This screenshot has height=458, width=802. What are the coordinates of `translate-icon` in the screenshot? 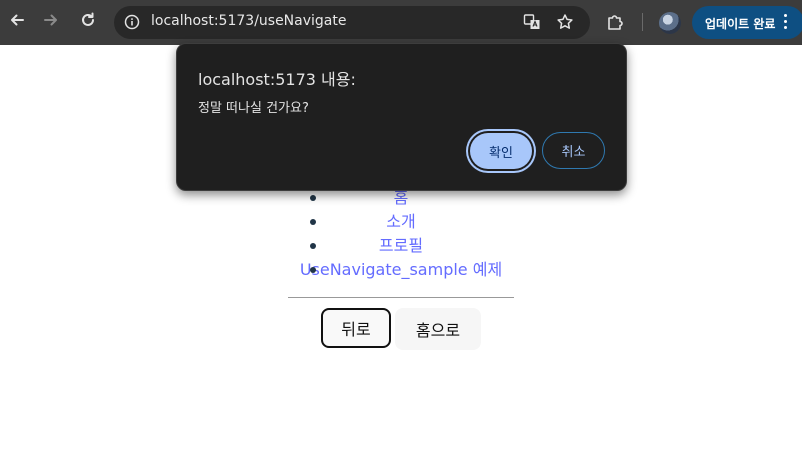 It's located at (532, 22).